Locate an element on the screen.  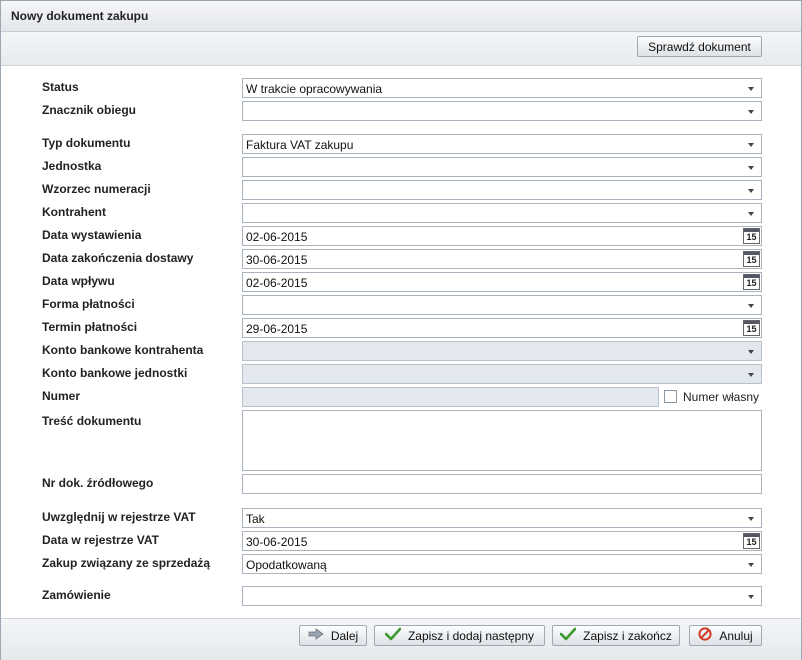
save-and-add-next-button: Zapisz i dodaj następny is located at coordinates (459, 635).